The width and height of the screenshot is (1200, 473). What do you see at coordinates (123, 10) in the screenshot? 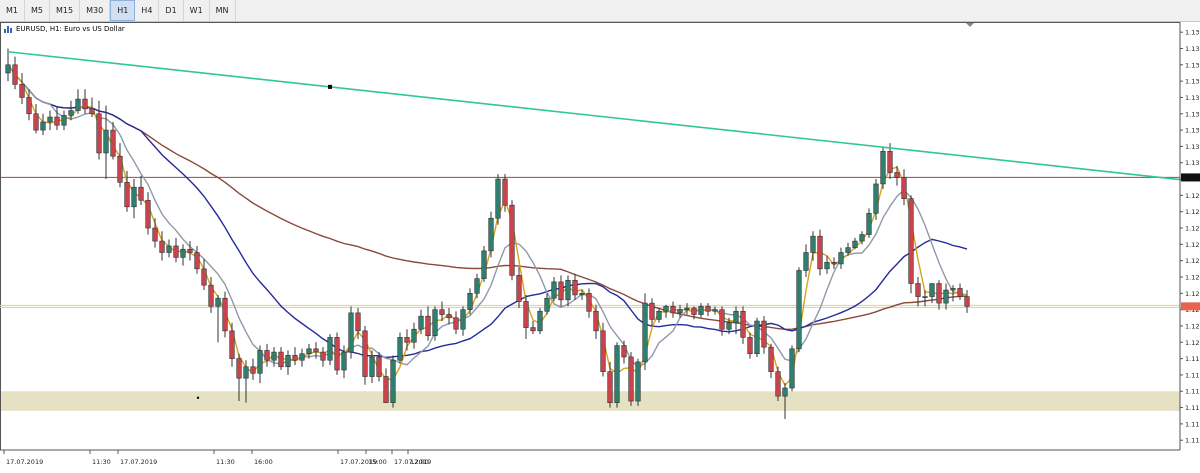
I see `timeframe-h1-button: H1` at bounding box center [123, 10].